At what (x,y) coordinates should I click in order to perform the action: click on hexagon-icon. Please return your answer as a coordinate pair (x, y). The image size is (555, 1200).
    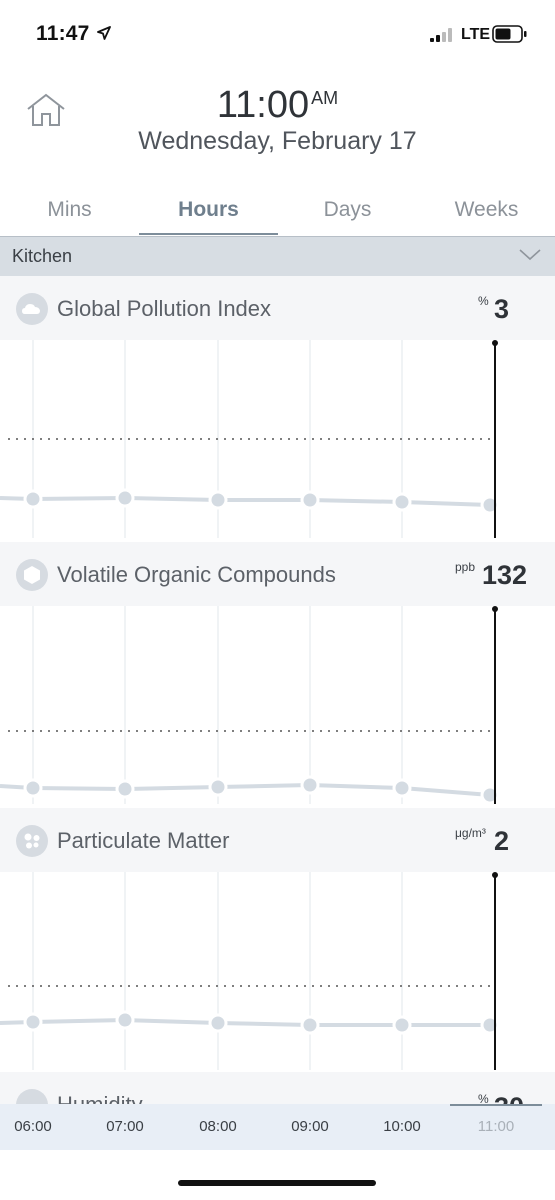
    Looking at the image, I should click on (32, 575).